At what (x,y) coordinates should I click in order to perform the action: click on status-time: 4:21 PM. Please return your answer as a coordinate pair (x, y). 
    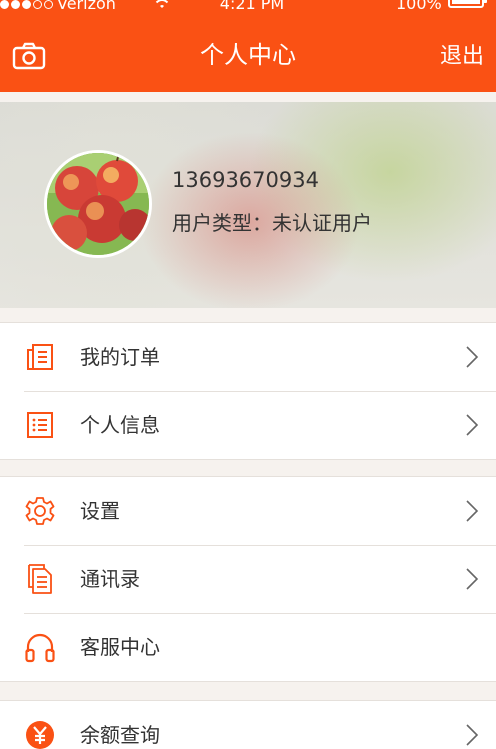
    Looking at the image, I should click on (252, 6).